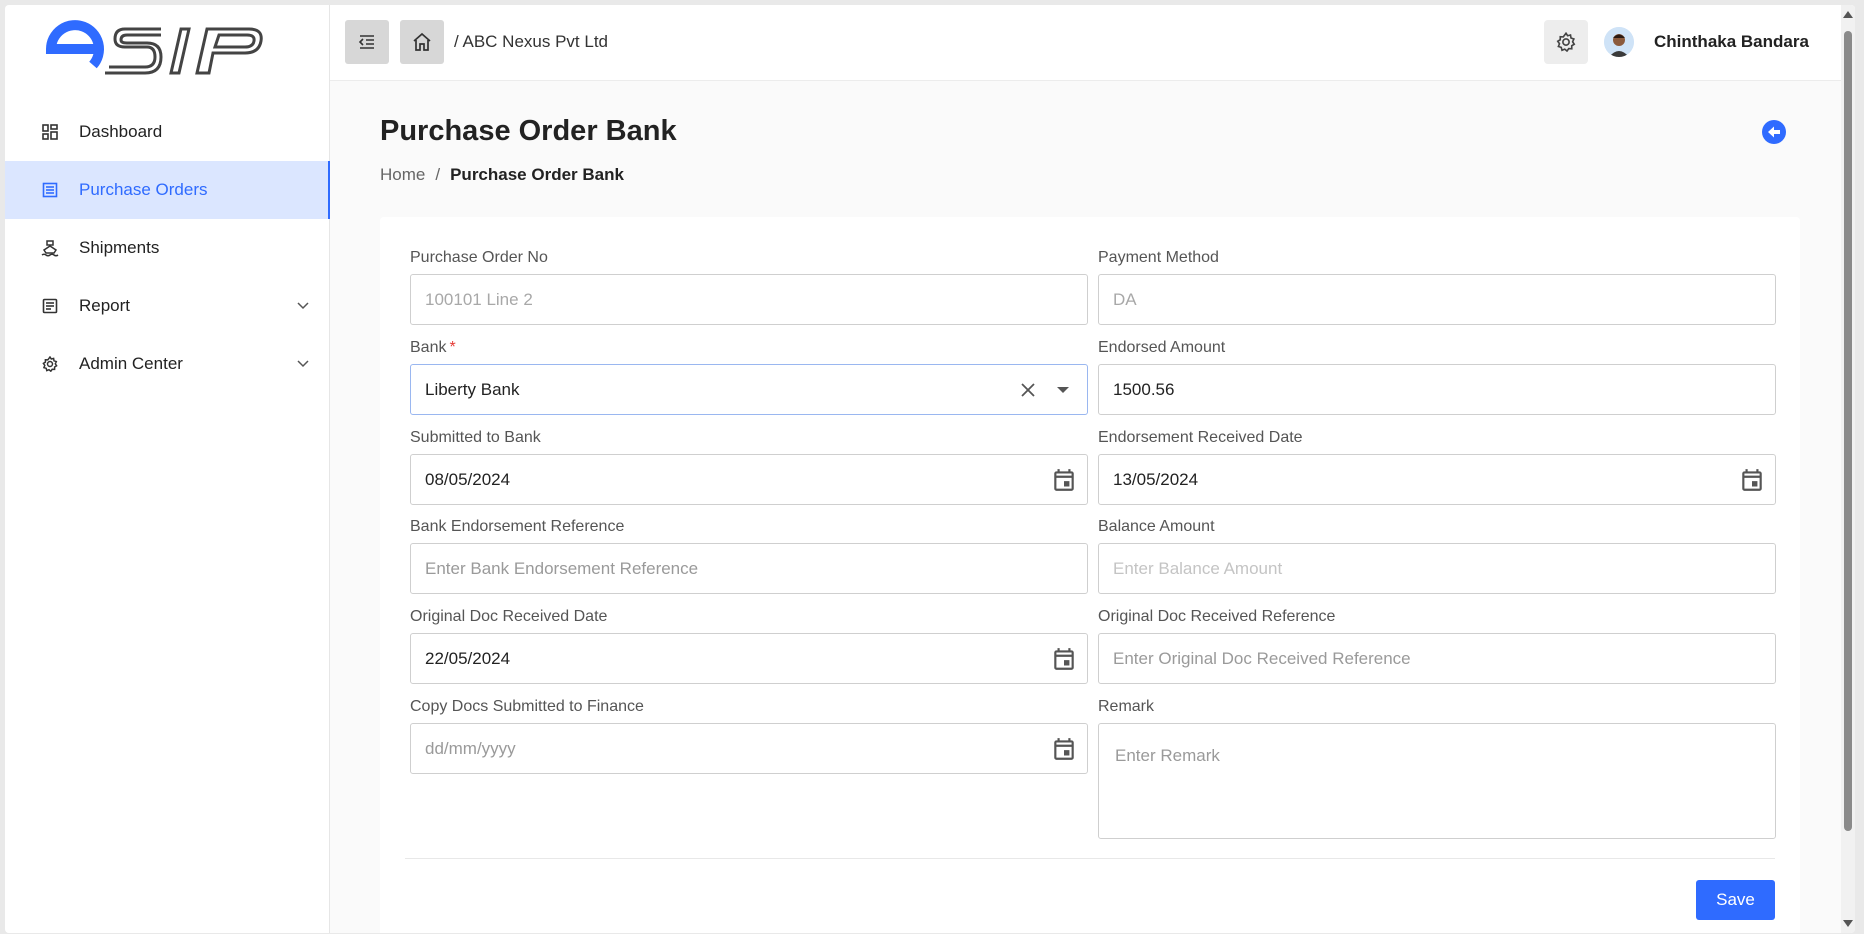 The width and height of the screenshot is (1864, 934). What do you see at coordinates (468, 658) in the screenshot?
I see `original-doc-received-date-value: 22/05/2024` at bounding box center [468, 658].